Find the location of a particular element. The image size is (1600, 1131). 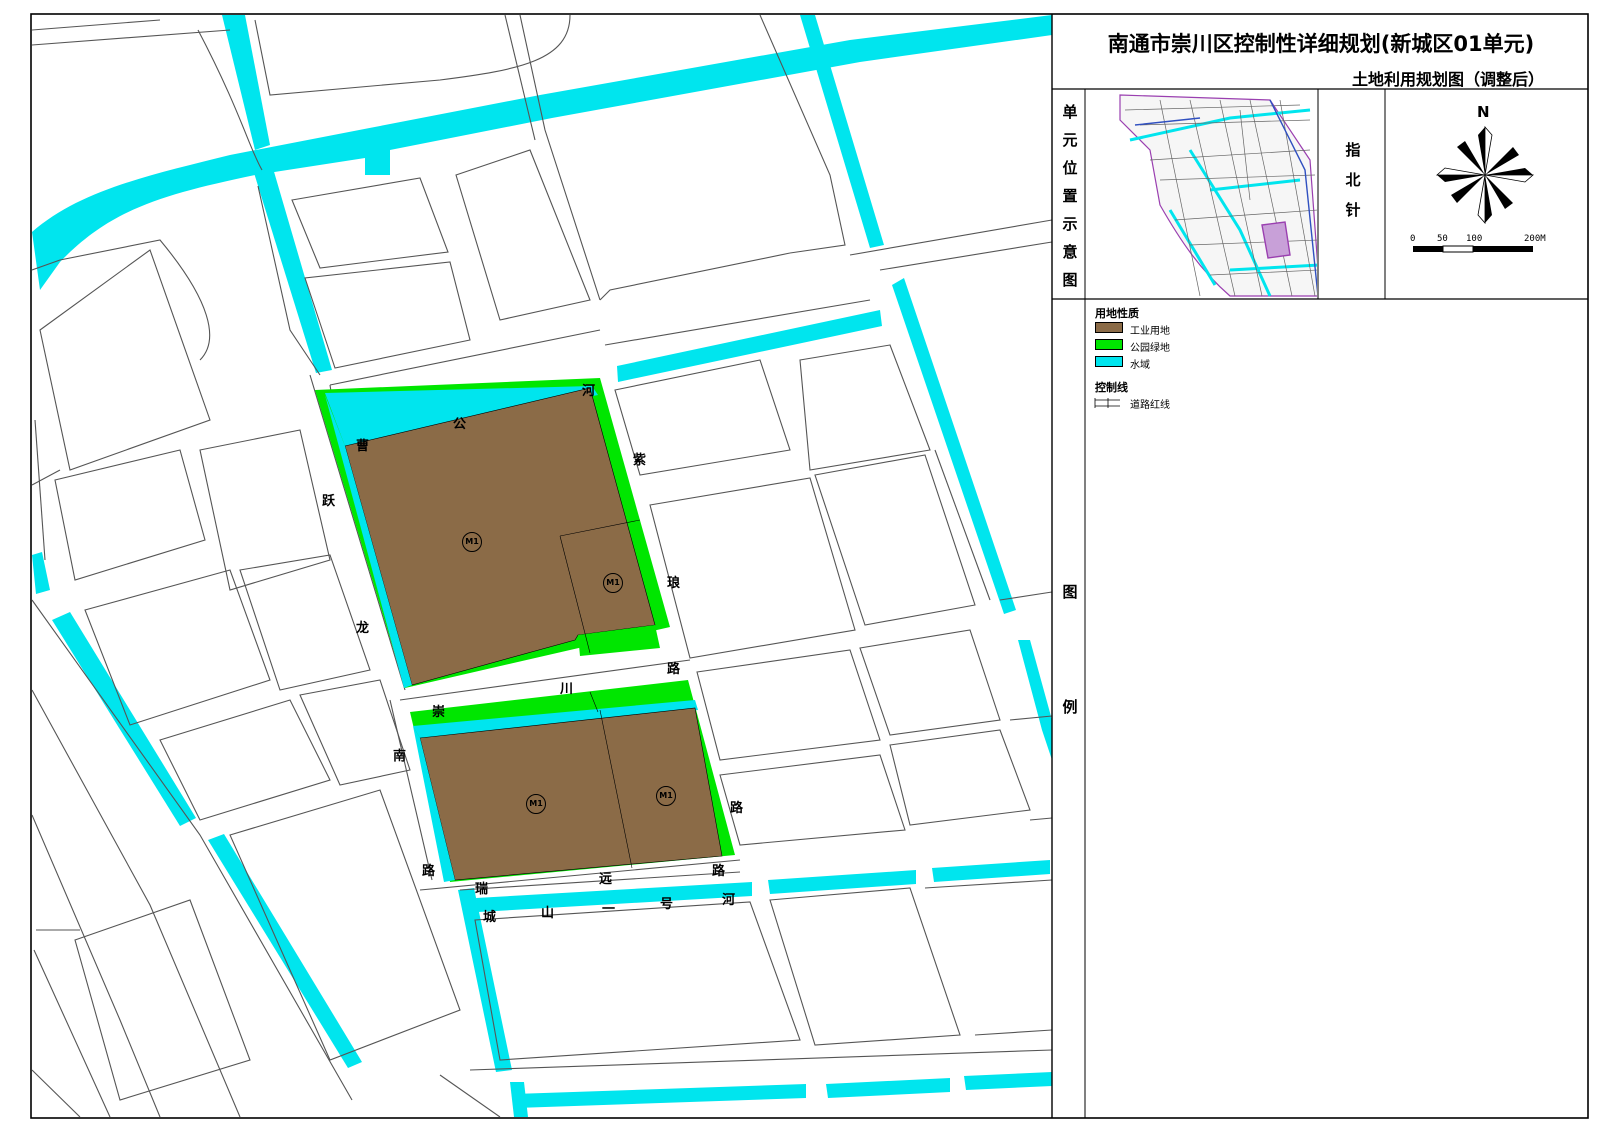

road-label-zi: 紫 is located at coordinates (640, 460).